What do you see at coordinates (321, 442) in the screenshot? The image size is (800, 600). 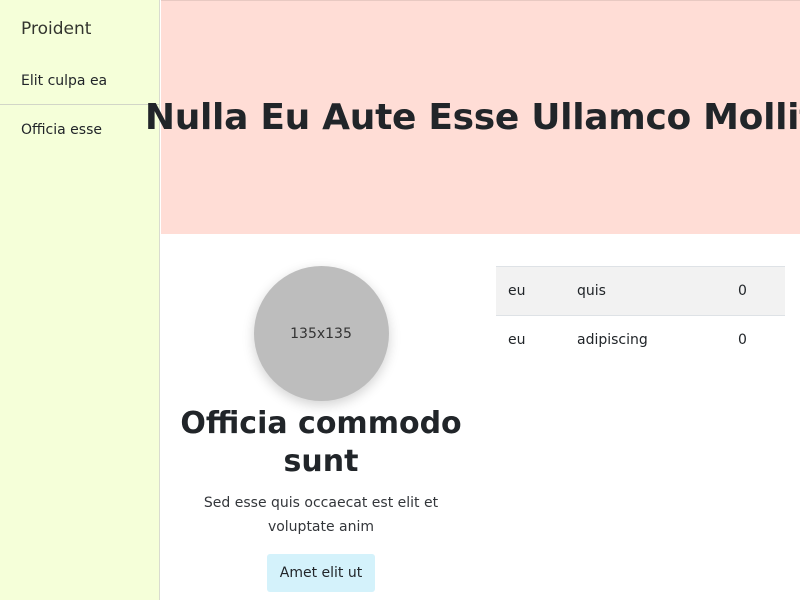 I see `card-title: Officia commodo sunt` at bounding box center [321, 442].